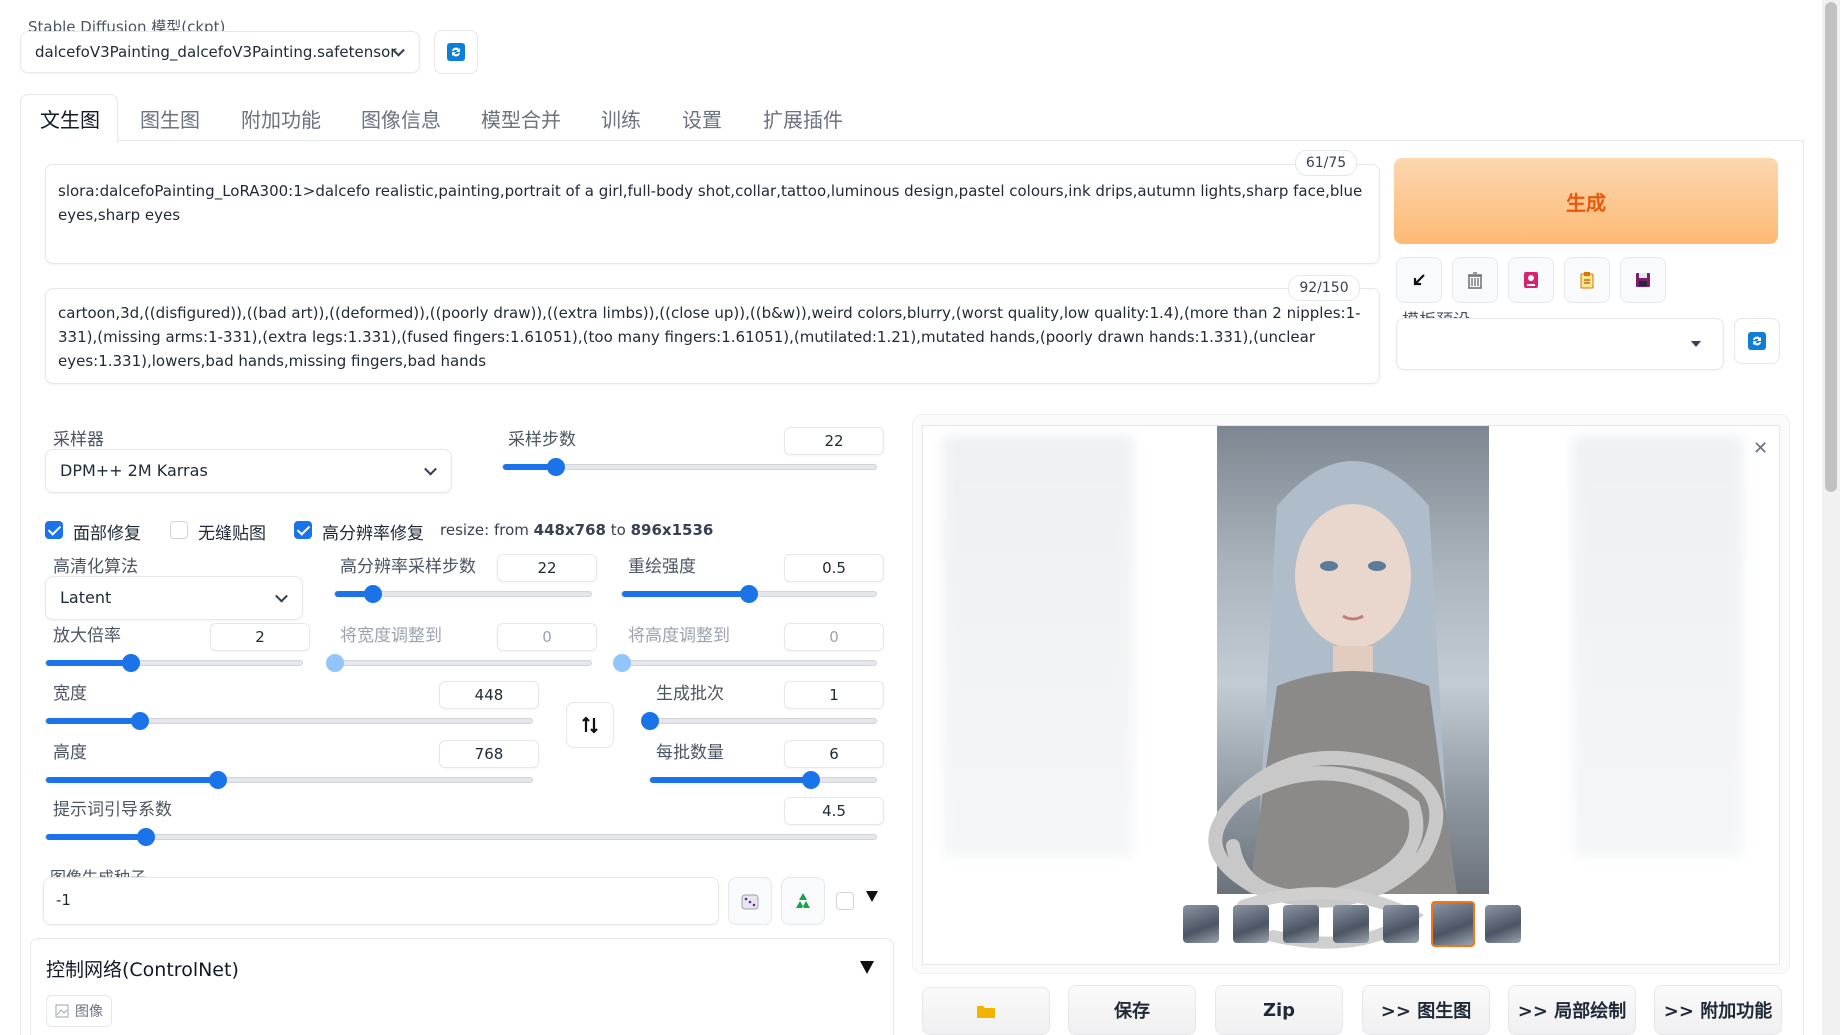 This screenshot has width=1840, height=1035. What do you see at coordinates (456, 52) in the screenshot?
I see `refresh-model-button` at bounding box center [456, 52].